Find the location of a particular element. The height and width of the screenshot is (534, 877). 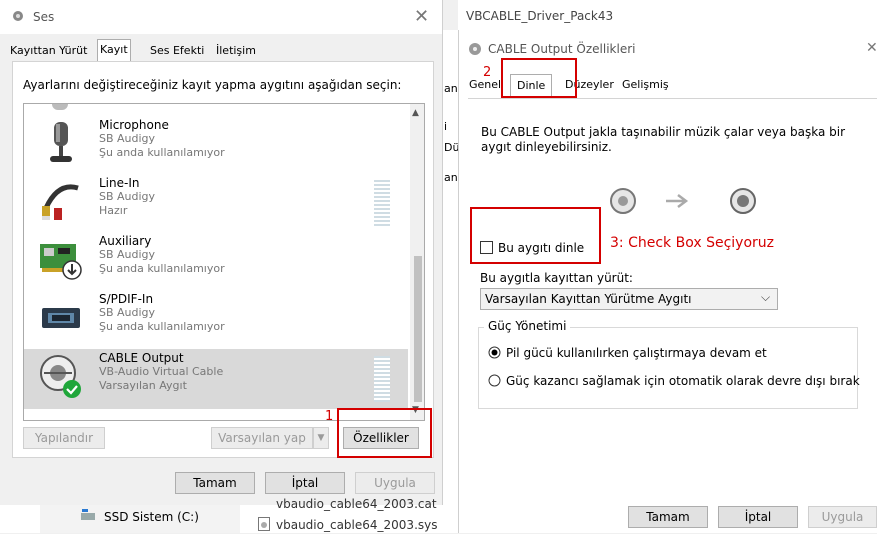

behind-fragment: i is located at coordinates (446, 126).